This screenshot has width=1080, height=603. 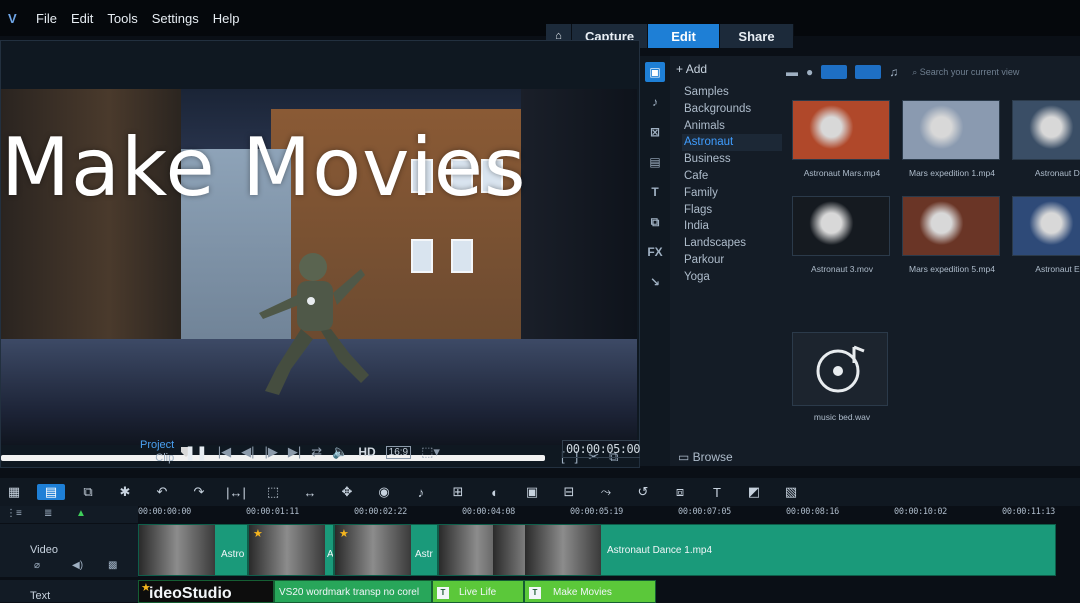 What do you see at coordinates (37, 565) in the screenshot?
I see `link-icon: ⌀` at bounding box center [37, 565].